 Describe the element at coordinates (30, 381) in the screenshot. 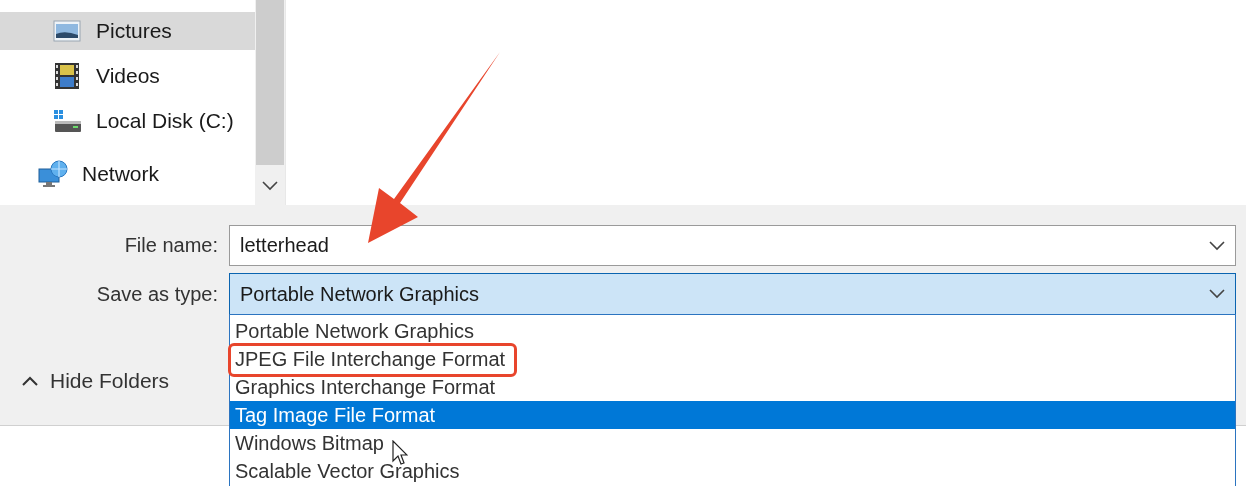

I see `caret-up-icon` at that location.